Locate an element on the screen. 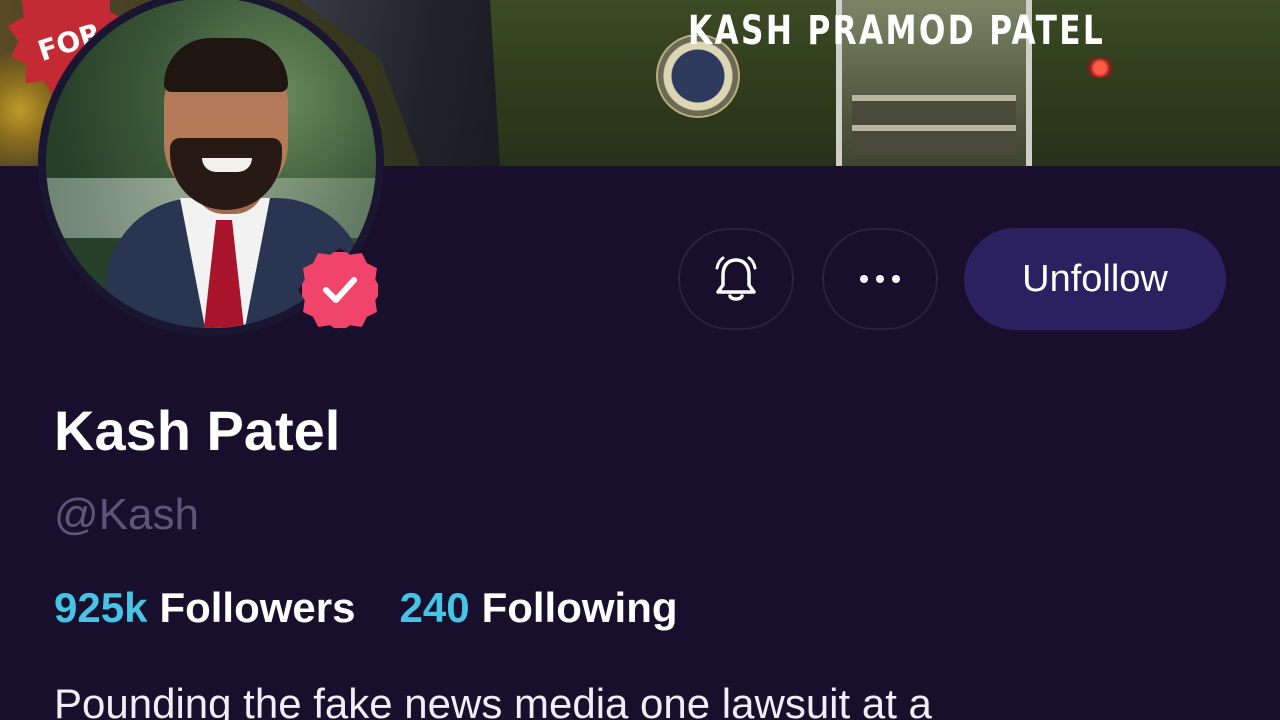 The width and height of the screenshot is (1280, 720). more-options-button is located at coordinates (880, 279).